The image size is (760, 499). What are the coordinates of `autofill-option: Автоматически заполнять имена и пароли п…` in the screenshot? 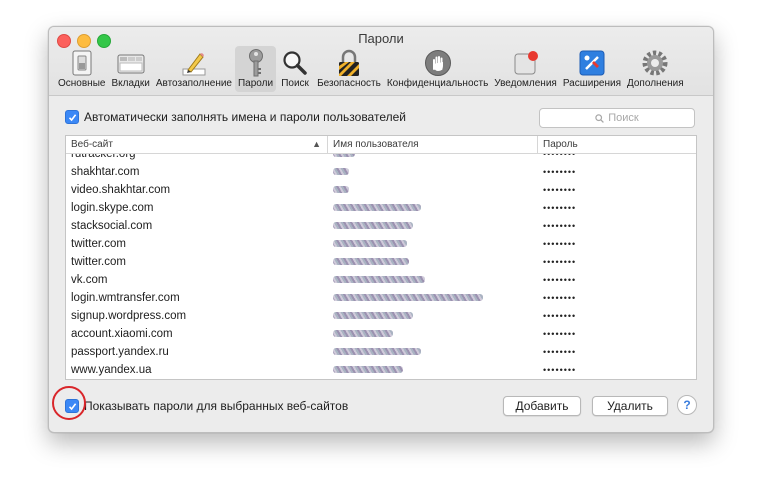 It's located at (235, 117).